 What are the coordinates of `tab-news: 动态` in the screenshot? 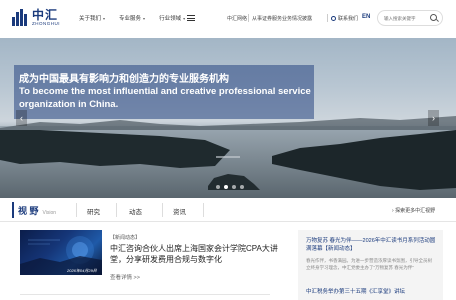 It's located at (135, 211).